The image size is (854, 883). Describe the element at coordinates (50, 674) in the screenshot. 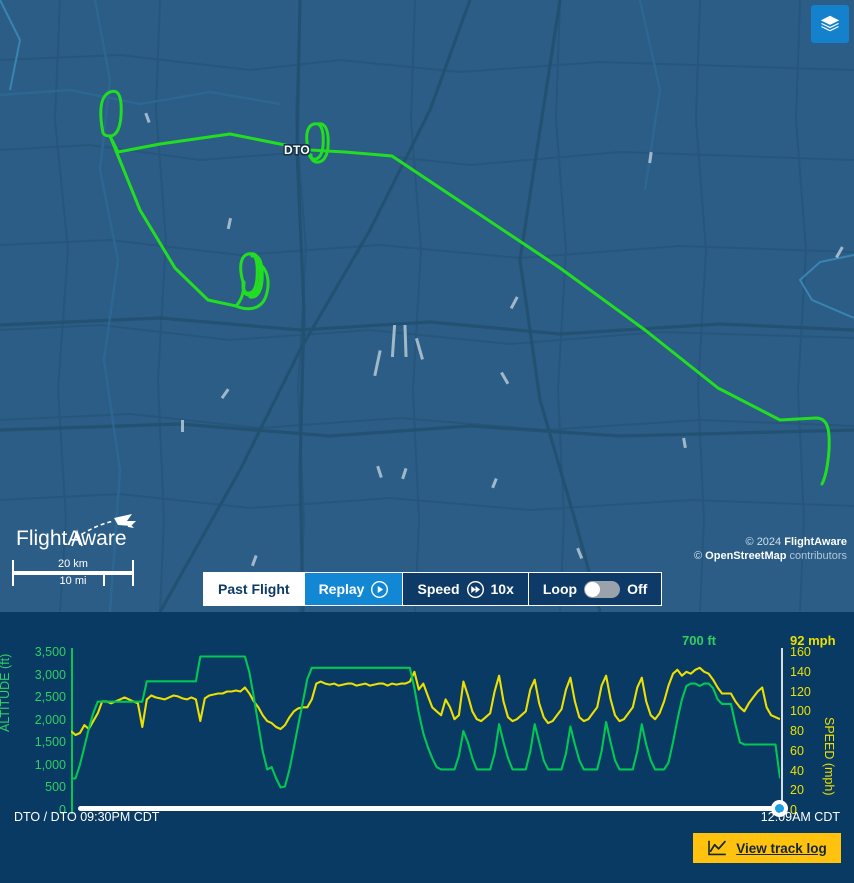

I see `altitude-tick-3000: 3,000` at that location.